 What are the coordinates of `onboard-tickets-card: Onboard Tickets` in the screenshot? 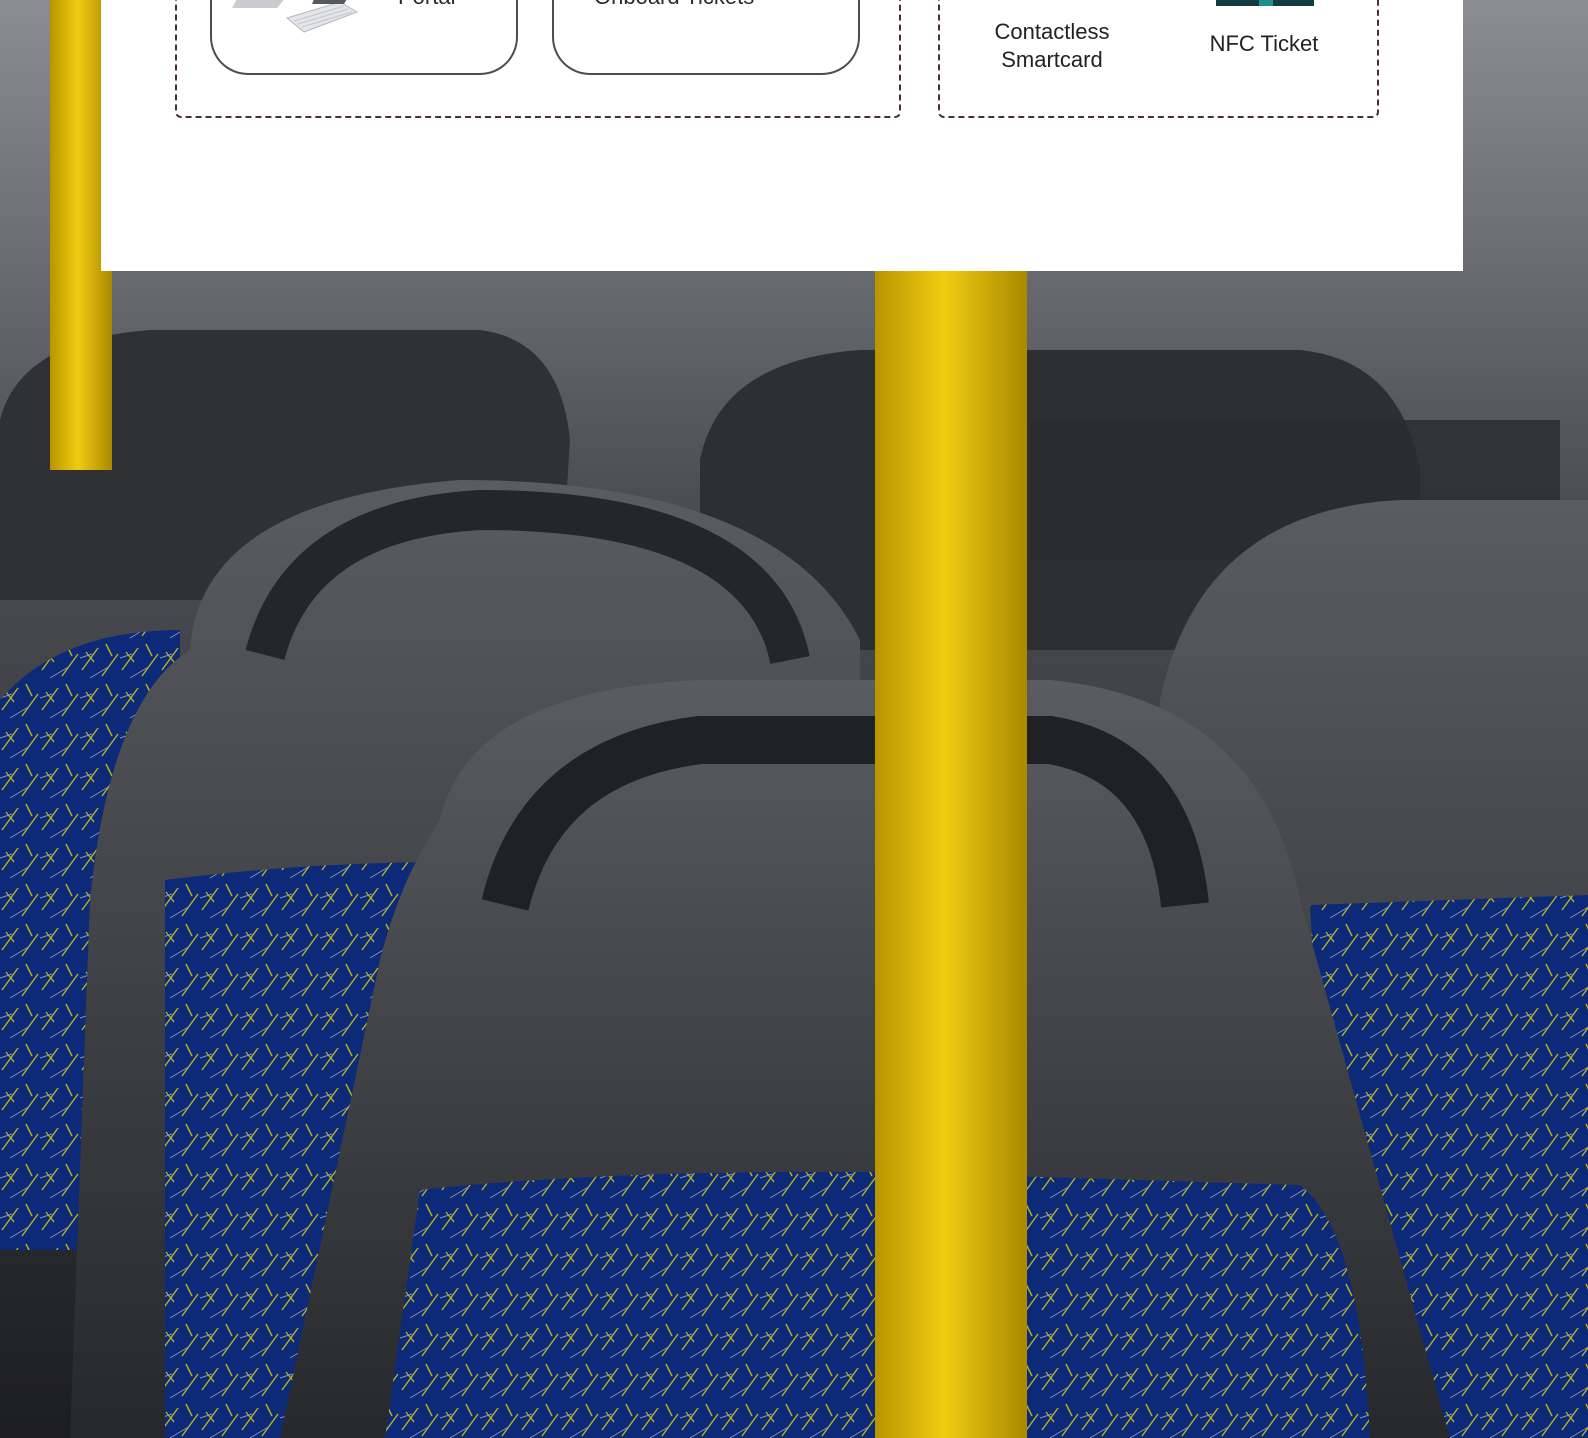 It's located at (706, 37).